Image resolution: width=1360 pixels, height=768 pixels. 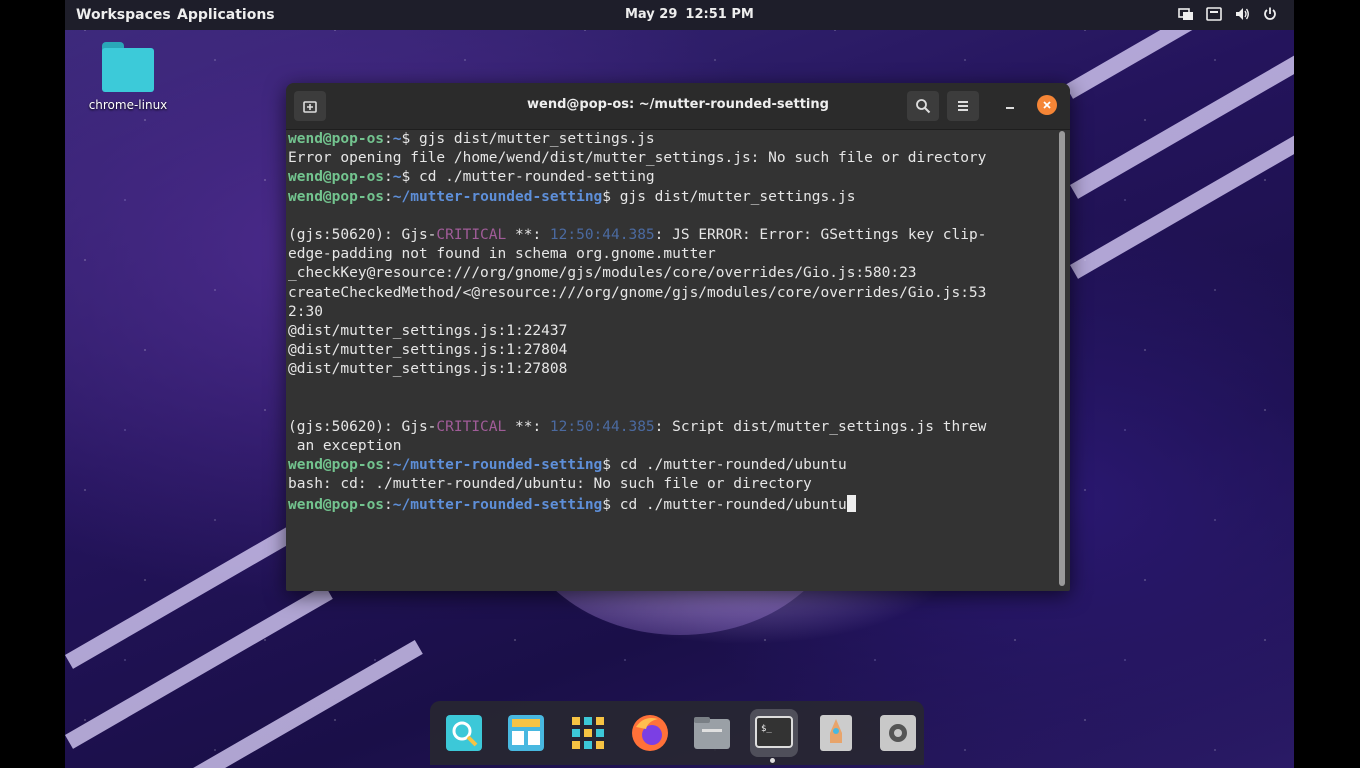 I want to click on clock: May 29 12:51 PM, so click(x=689, y=14).